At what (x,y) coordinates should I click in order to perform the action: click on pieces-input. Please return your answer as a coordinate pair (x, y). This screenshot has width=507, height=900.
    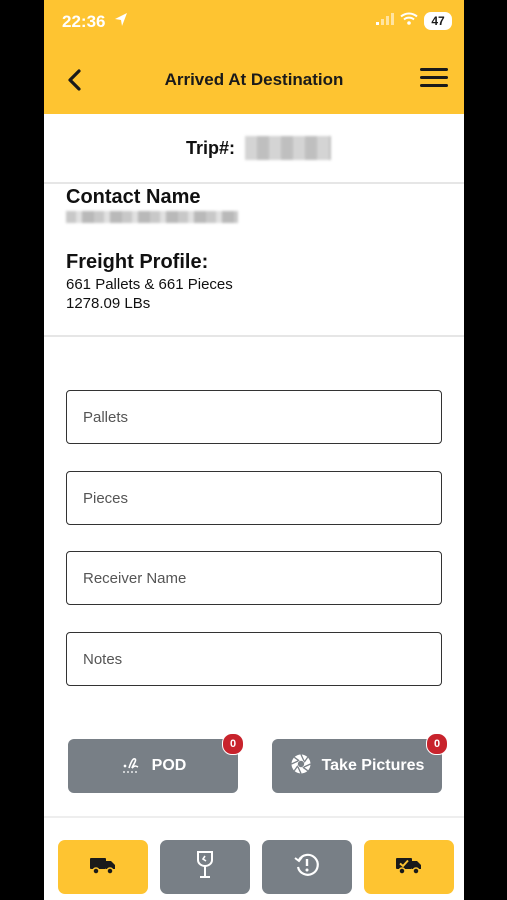
    Looking at the image, I should click on (254, 498).